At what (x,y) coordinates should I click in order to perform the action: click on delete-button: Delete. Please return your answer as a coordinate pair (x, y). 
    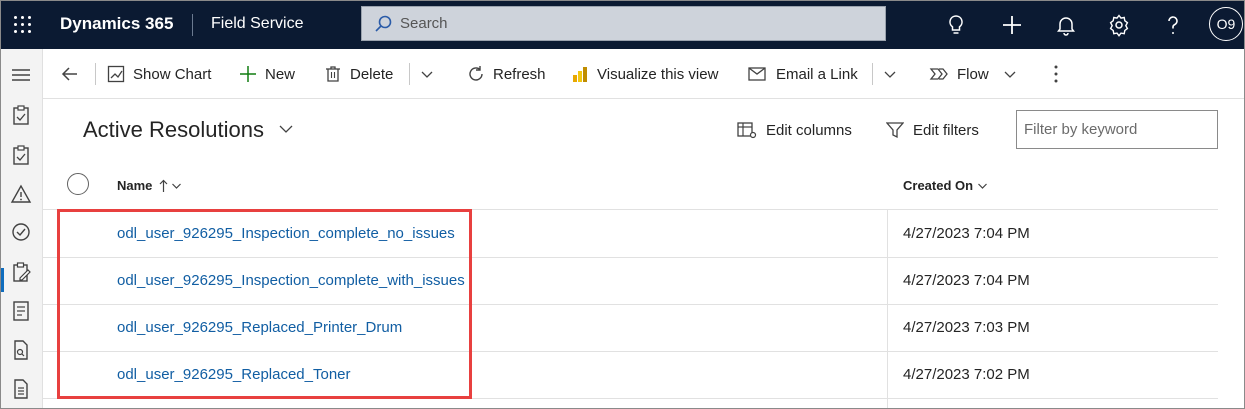
    Looking at the image, I should click on (358, 74).